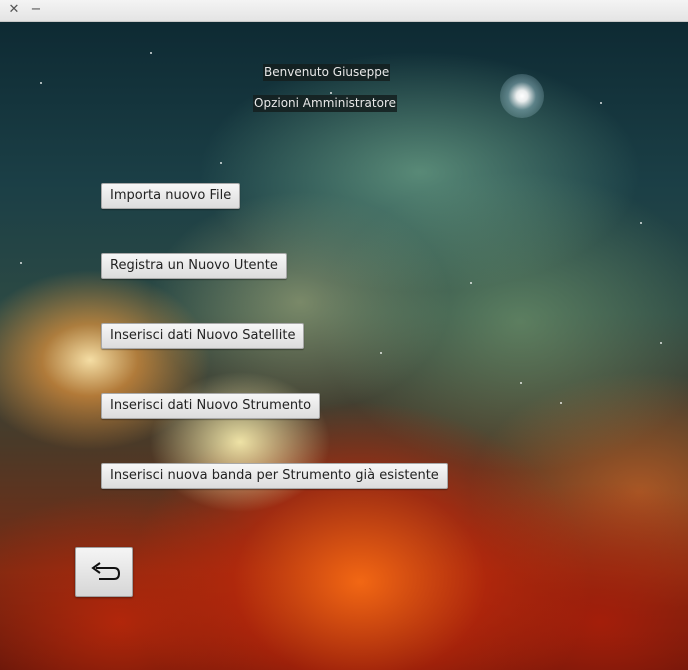 This screenshot has height=670, width=688. Describe the element at coordinates (194, 266) in the screenshot. I see `register-user-button: Registra un Nuovo Utente` at that location.